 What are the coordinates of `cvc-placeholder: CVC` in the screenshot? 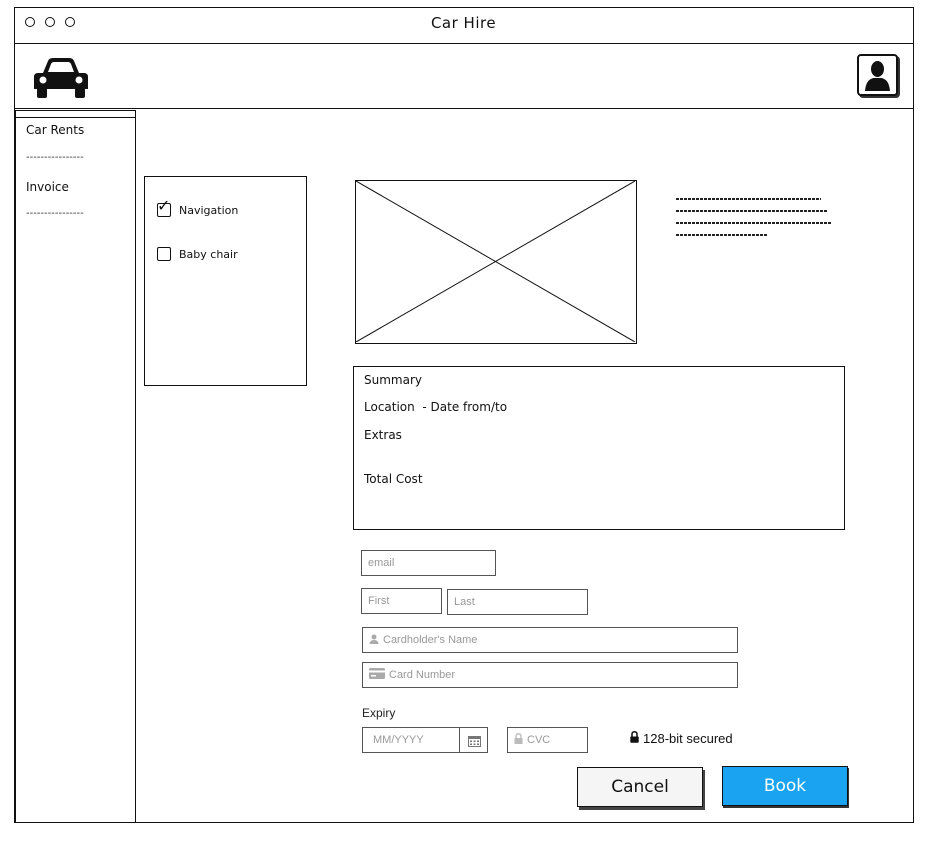 It's located at (539, 740).